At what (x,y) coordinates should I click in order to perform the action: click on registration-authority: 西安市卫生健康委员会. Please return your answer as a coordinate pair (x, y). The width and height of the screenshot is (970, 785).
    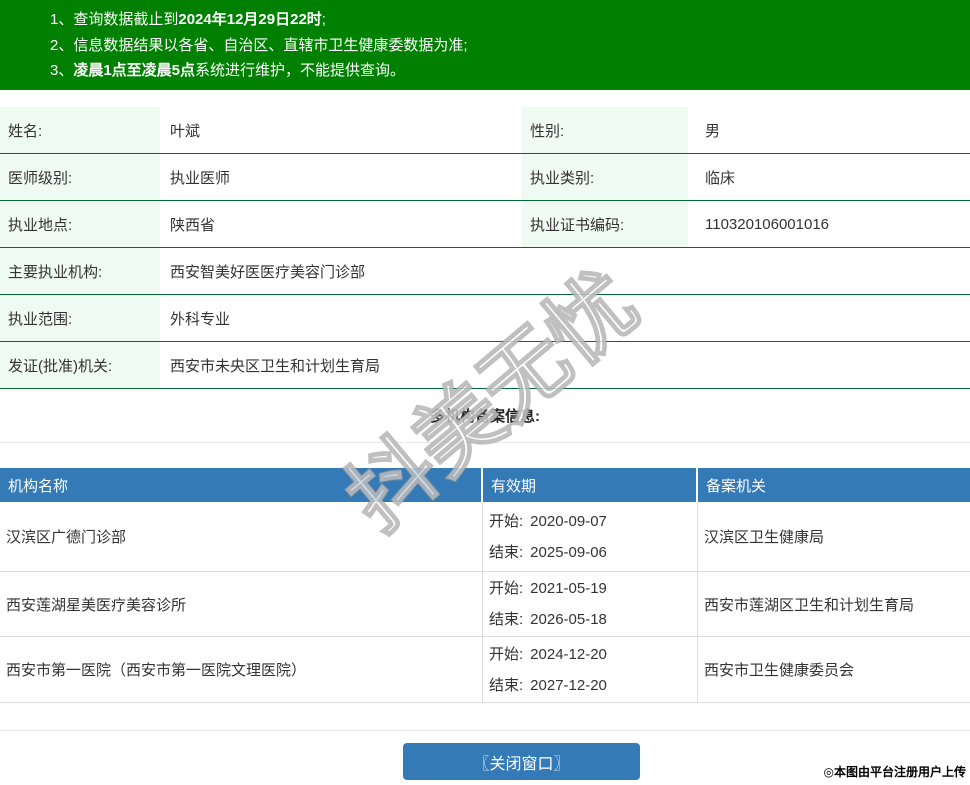
    Looking at the image, I should click on (779, 670).